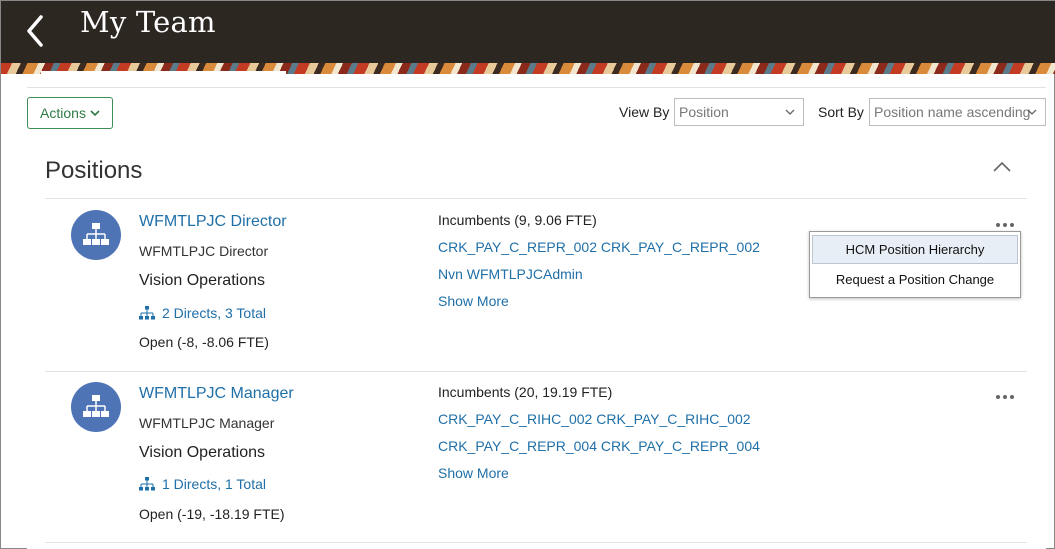  Describe the element at coordinates (952, 112) in the screenshot. I see `sort-by-value: Position name ascending` at that location.